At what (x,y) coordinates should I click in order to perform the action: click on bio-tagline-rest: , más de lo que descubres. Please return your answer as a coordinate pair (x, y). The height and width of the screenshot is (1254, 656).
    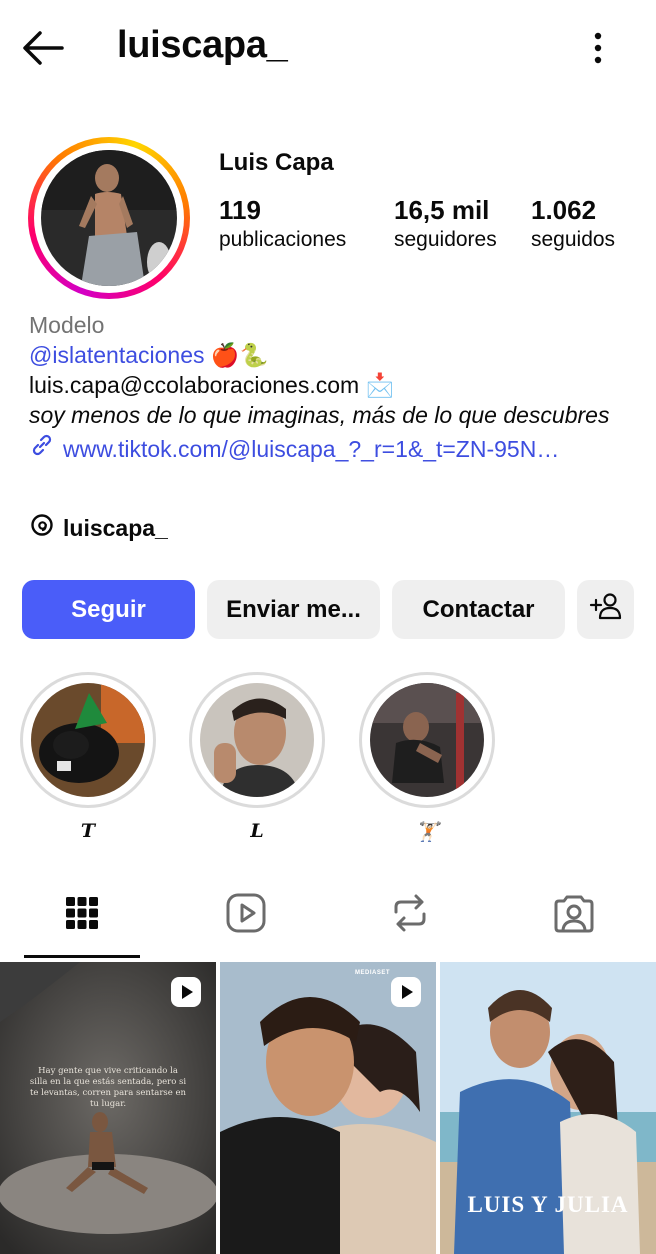
    Looking at the image, I should click on (474, 415).